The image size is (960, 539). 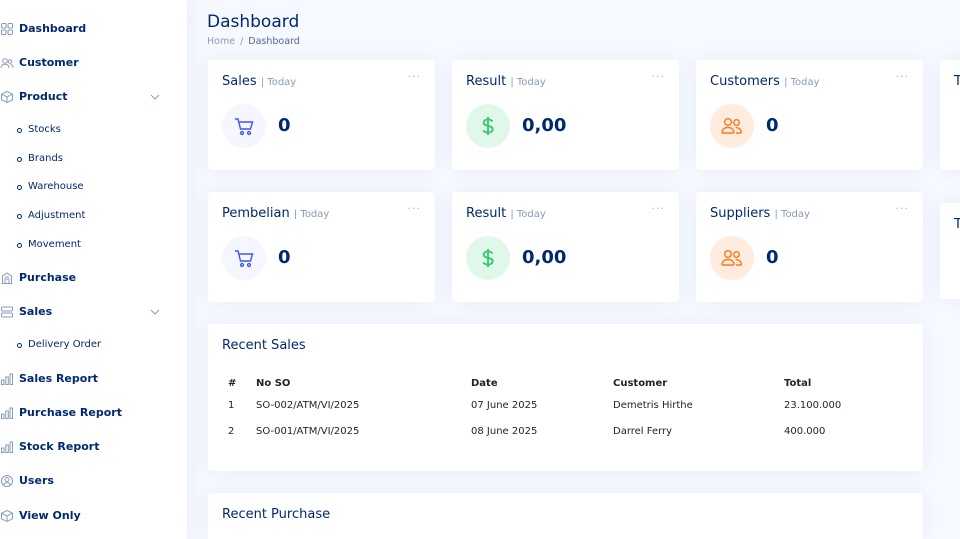 What do you see at coordinates (284, 125) in the screenshot?
I see `card-value: 0` at bounding box center [284, 125].